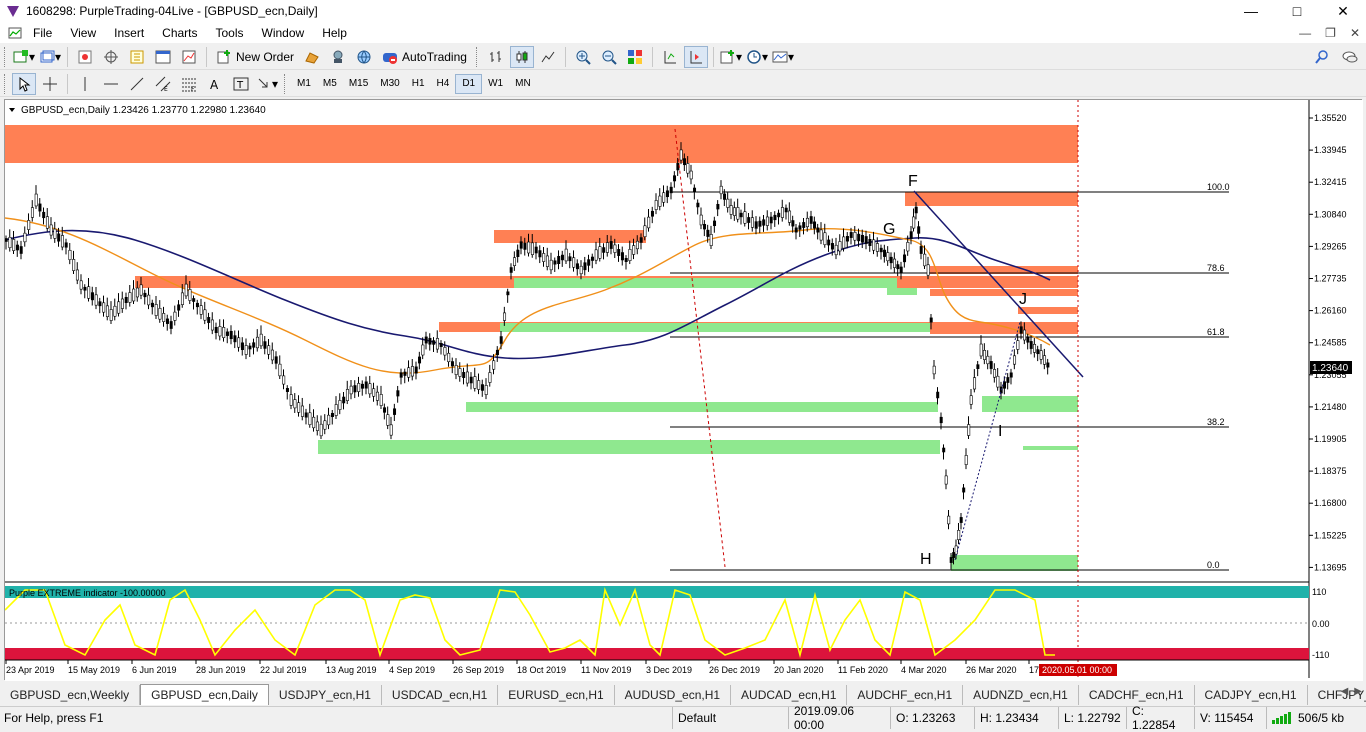  What do you see at coordinates (1358, 691) in the screenshot?
I see `tab-scroll-right-icon: ▶` at bounding box center [1358, 691].